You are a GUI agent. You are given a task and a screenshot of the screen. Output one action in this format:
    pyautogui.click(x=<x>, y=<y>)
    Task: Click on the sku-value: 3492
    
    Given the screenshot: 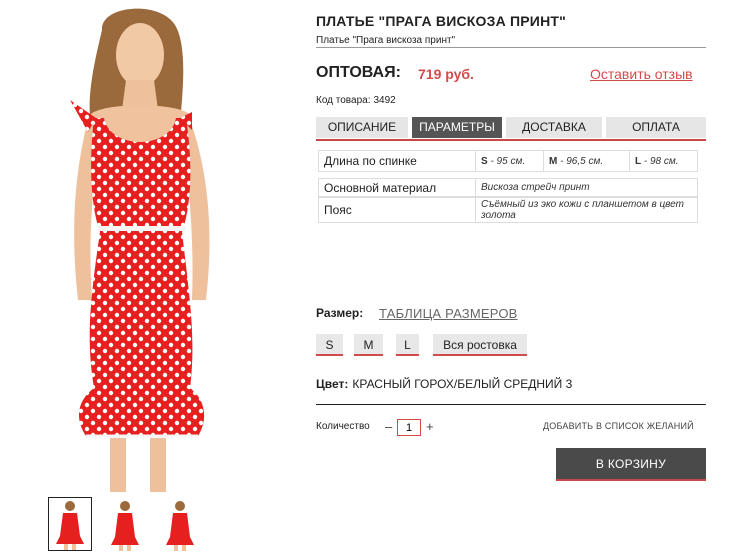 What is the action you would take?
    pyautogui.click(x=384, y=100)
    